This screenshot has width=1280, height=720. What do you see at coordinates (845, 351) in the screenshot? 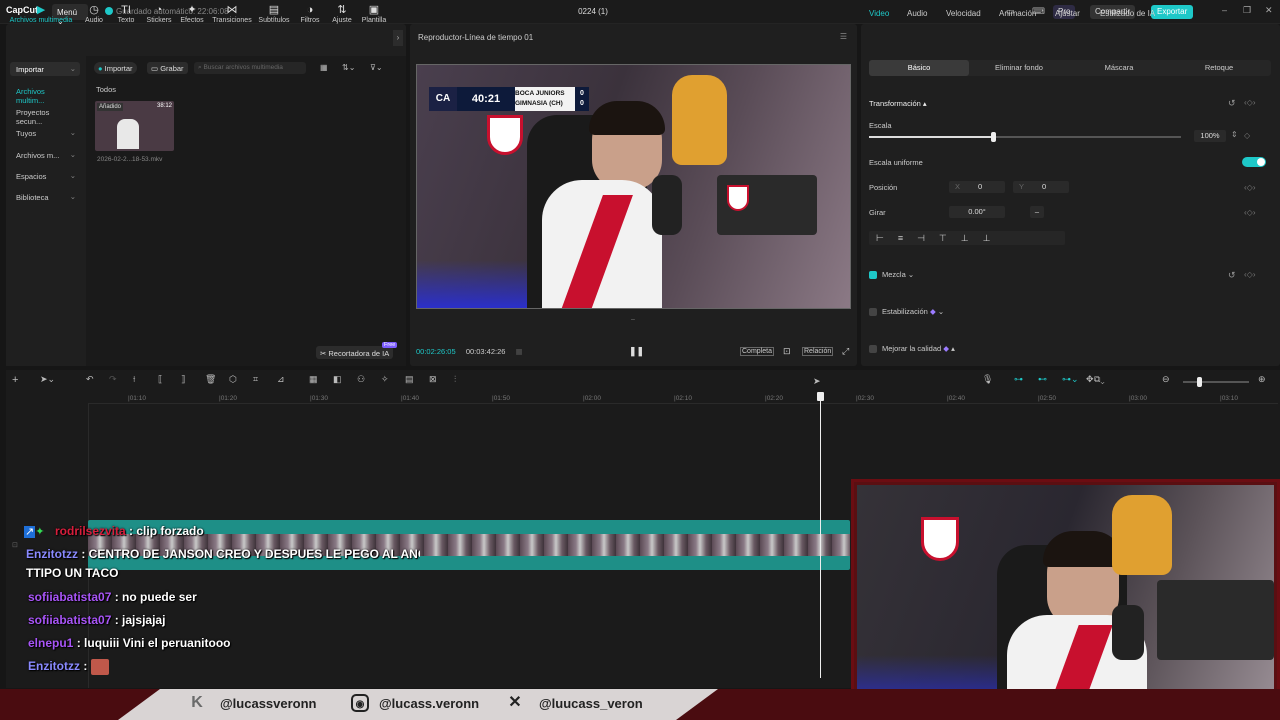
I see `fullscreen-icon: ⤢` at bounding box center [845, 351].